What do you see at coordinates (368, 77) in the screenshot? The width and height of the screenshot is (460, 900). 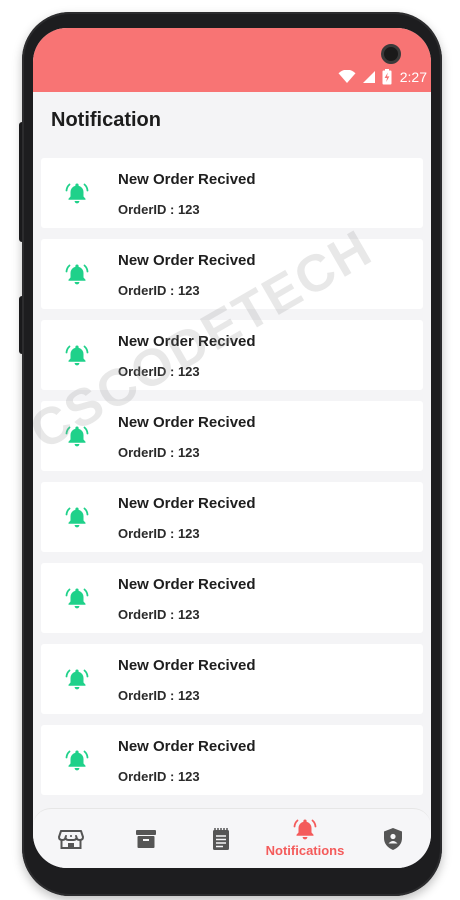 I see `signal-icon` at bounding box center [368, 77].